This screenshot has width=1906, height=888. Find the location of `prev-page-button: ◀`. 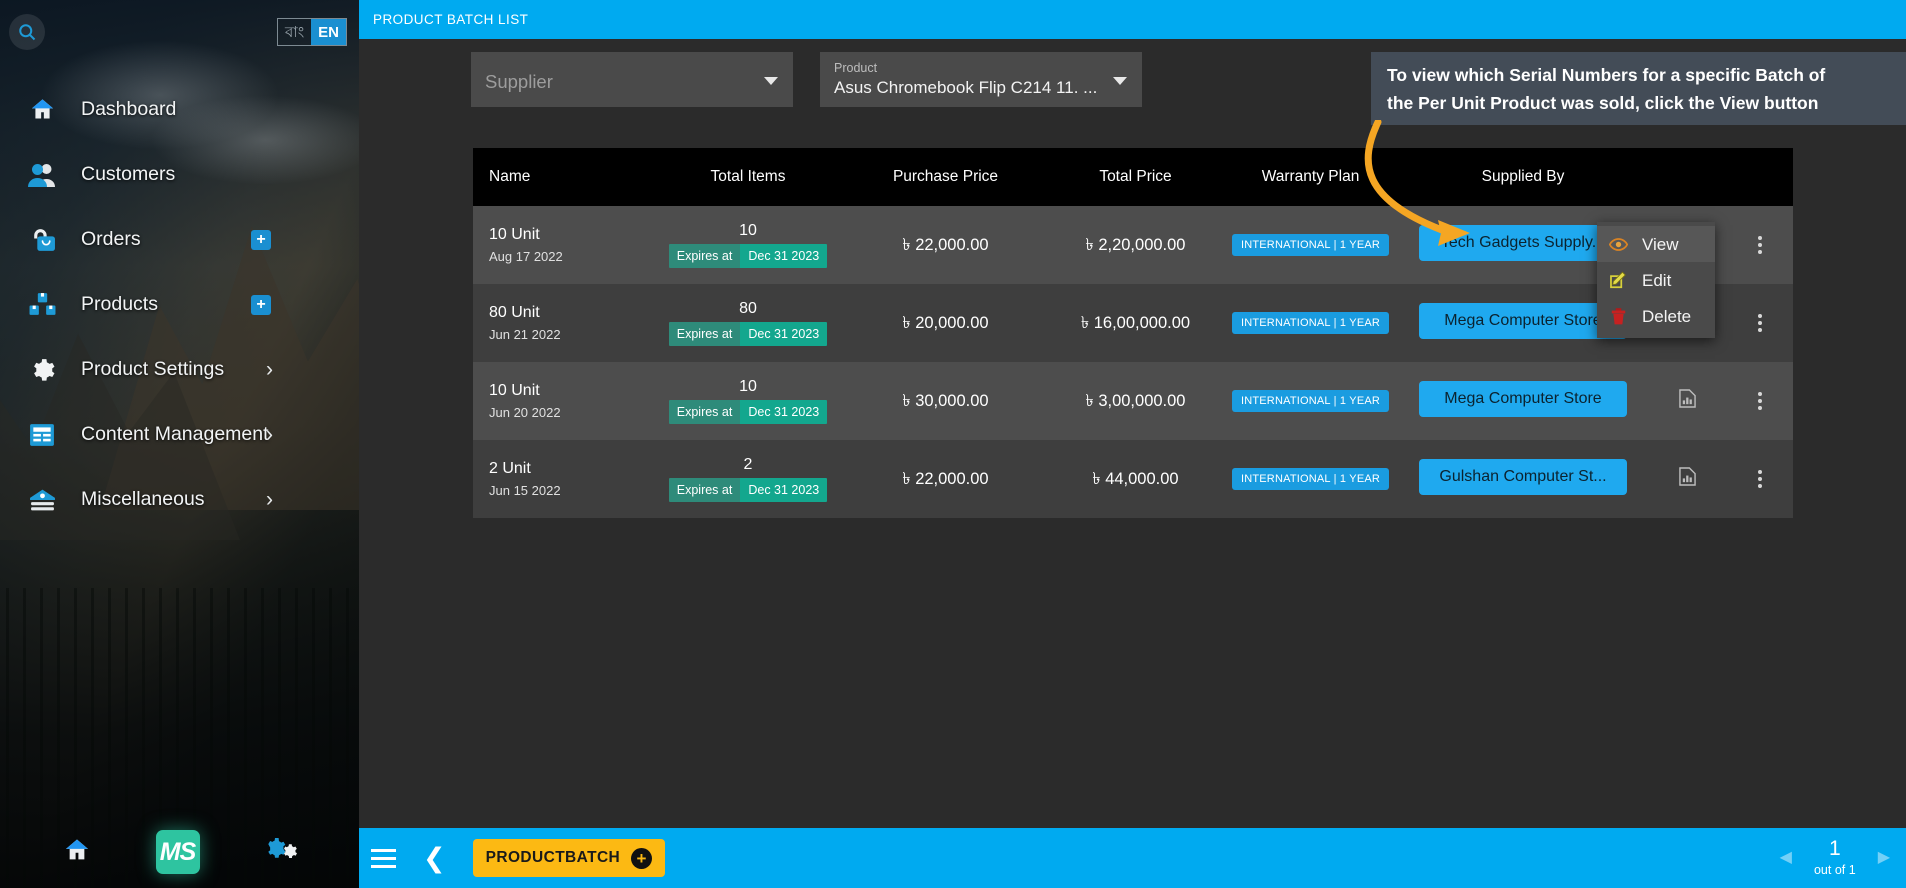

prev-page-button: ◀ is located at coordinates (1786, 858).